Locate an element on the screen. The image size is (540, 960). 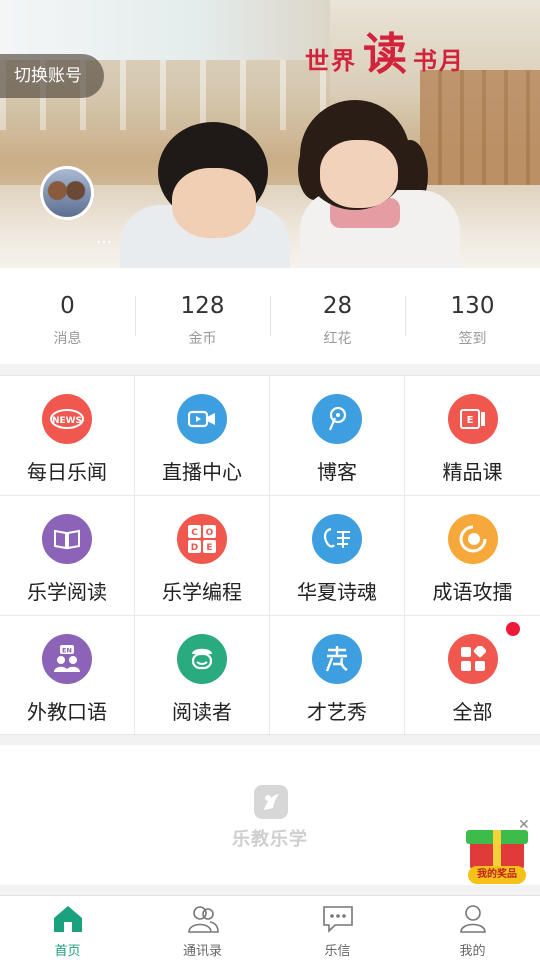
stat-label: 消息 is located at coordinates (67, 339).